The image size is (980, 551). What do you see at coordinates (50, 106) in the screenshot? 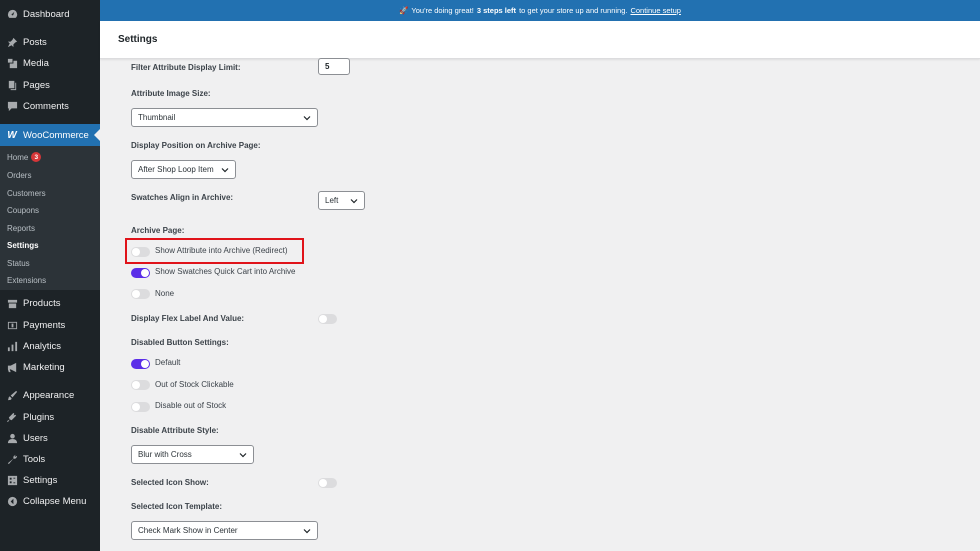
I see `menu-comments: Comments` at bounding box center [50, 106].